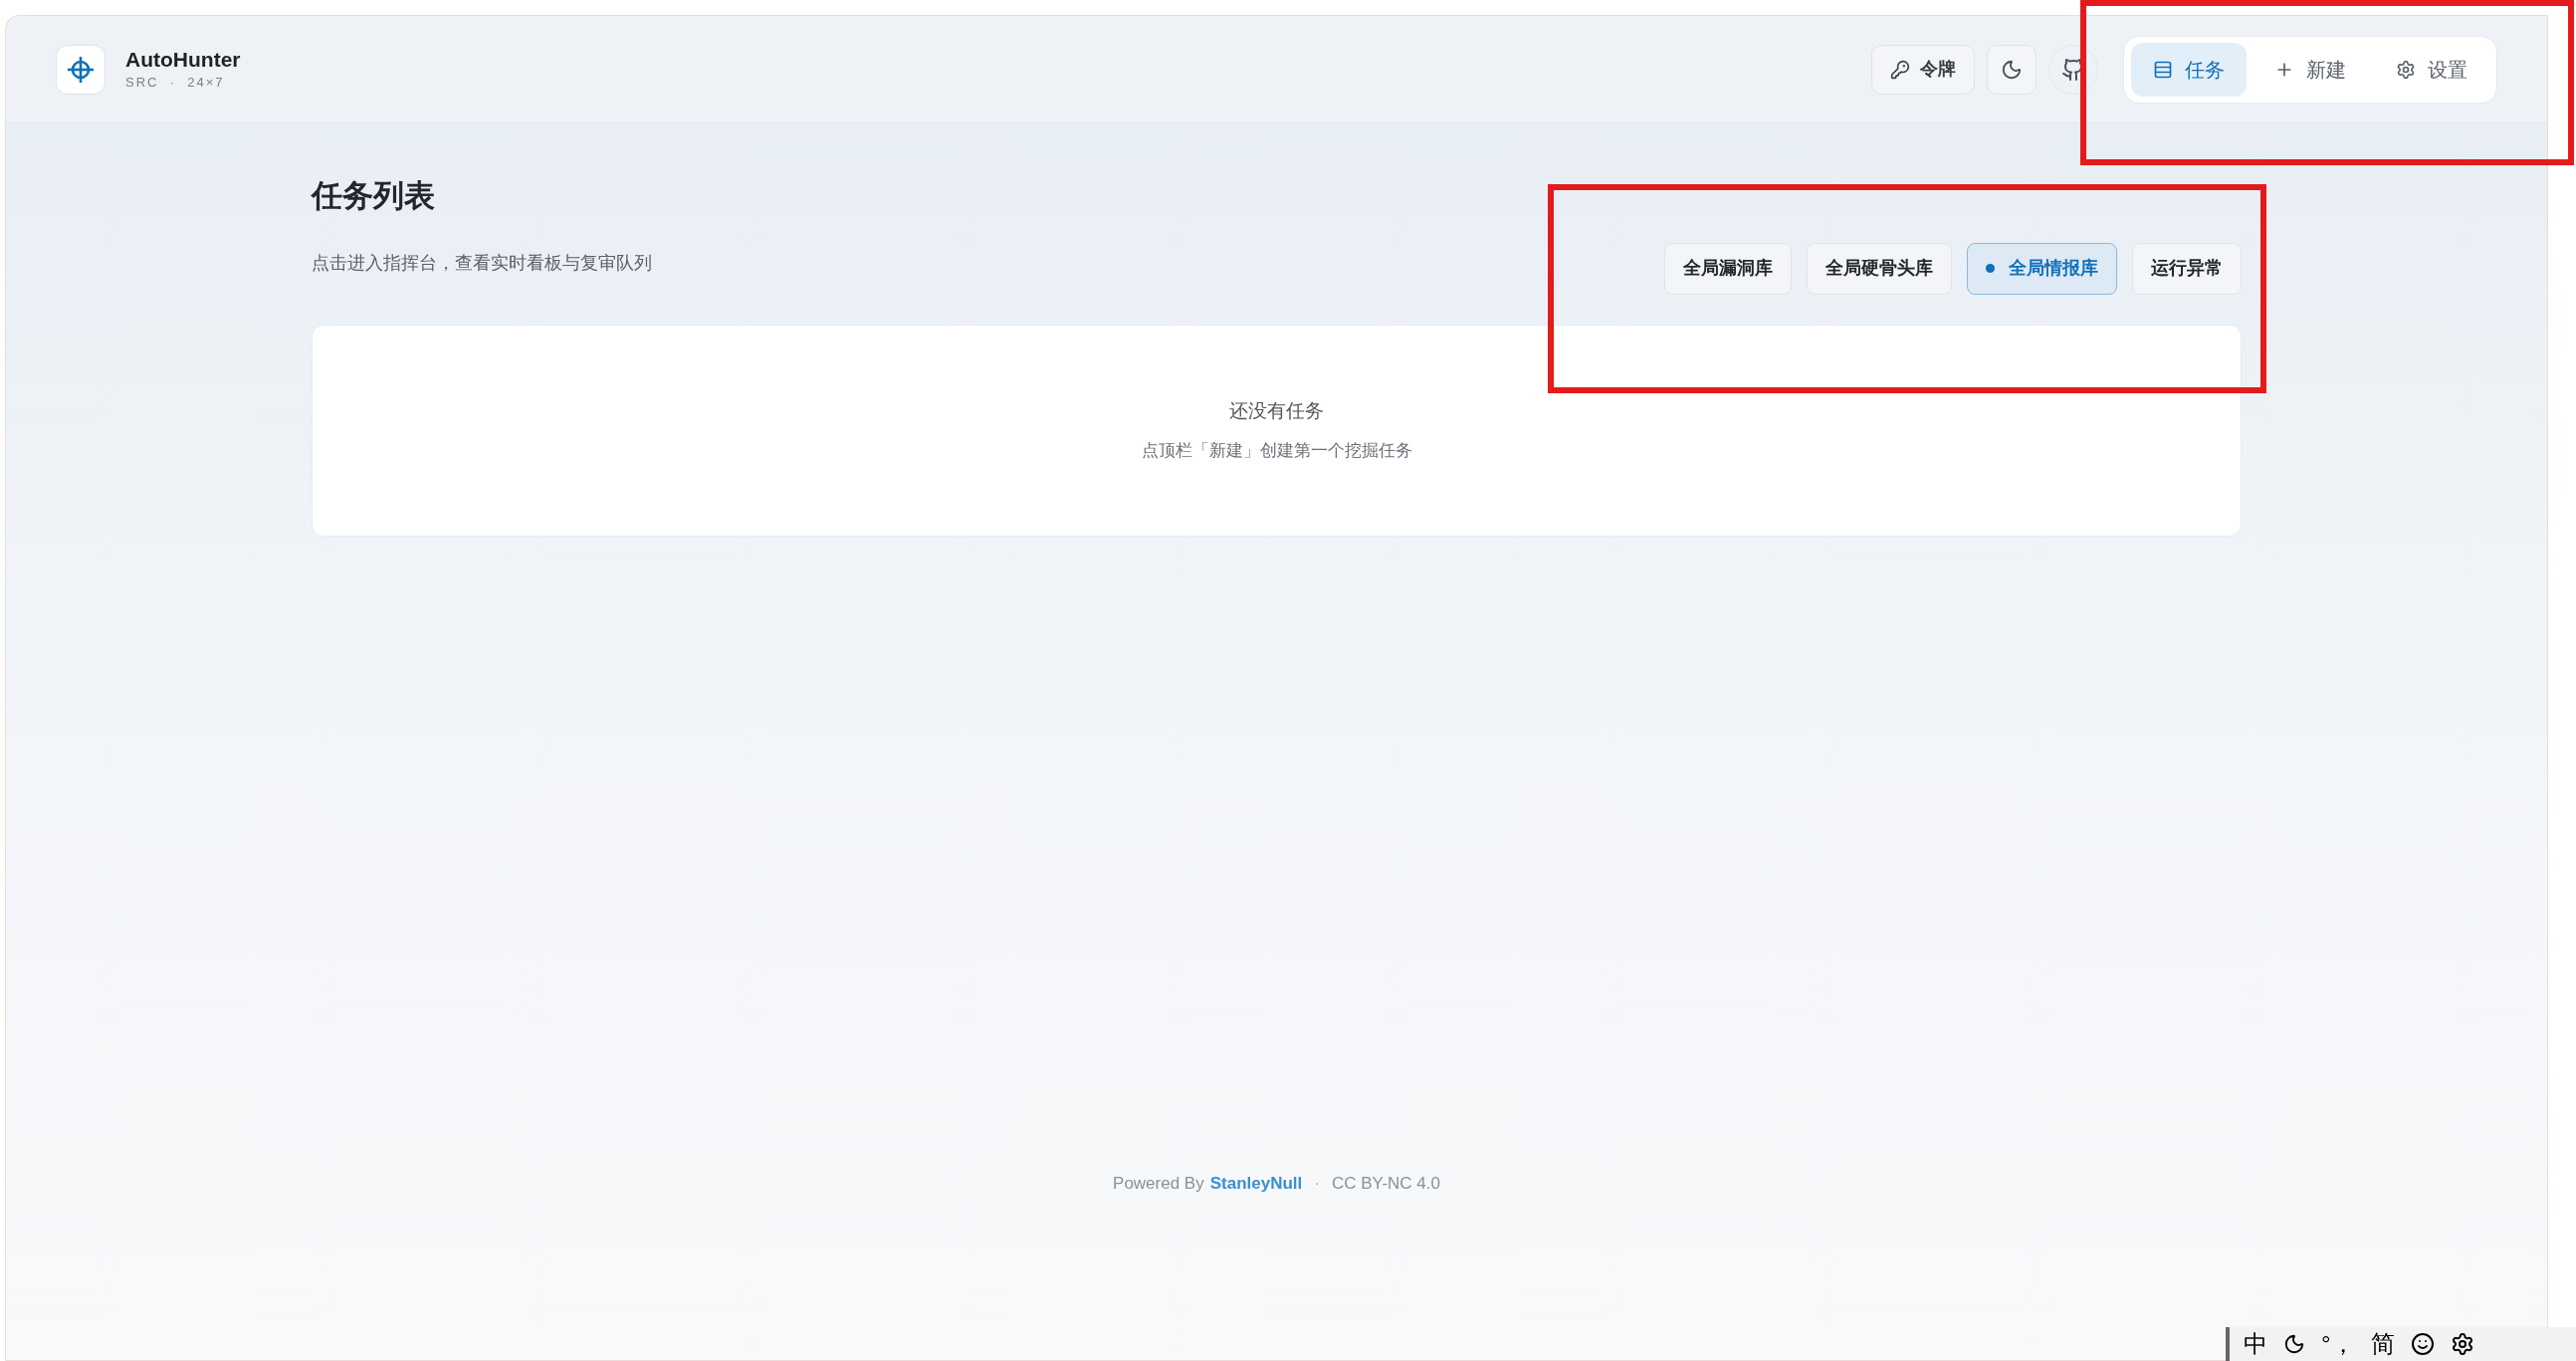  I want to click on license-text: CC BY-NC 4.0, so click(1386, 1183).